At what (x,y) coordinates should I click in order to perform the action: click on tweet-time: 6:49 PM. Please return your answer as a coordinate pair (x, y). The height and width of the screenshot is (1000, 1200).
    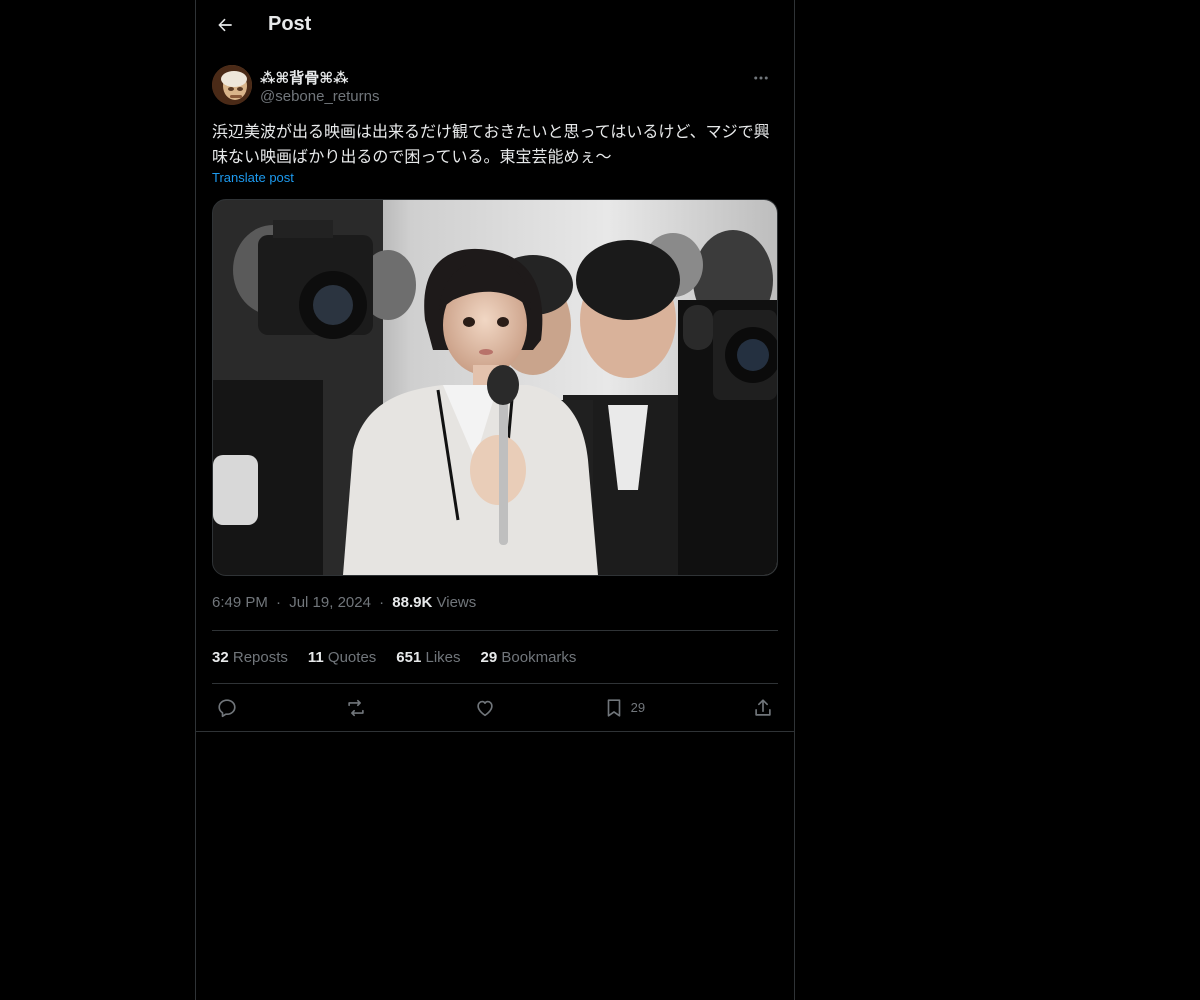
    Looking at the image, I should click on (240, 602).